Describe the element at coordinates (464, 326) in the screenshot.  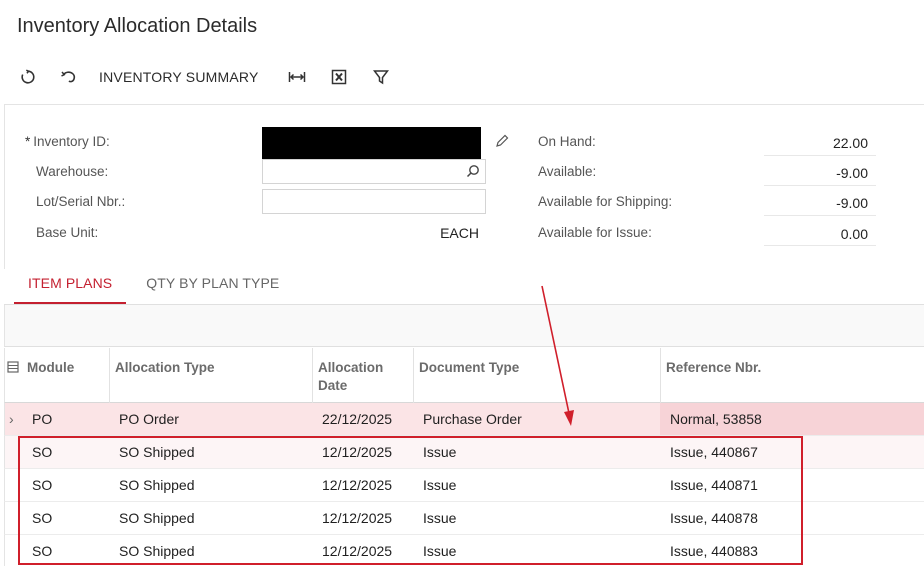
I see `grid-toolbar` at that location.